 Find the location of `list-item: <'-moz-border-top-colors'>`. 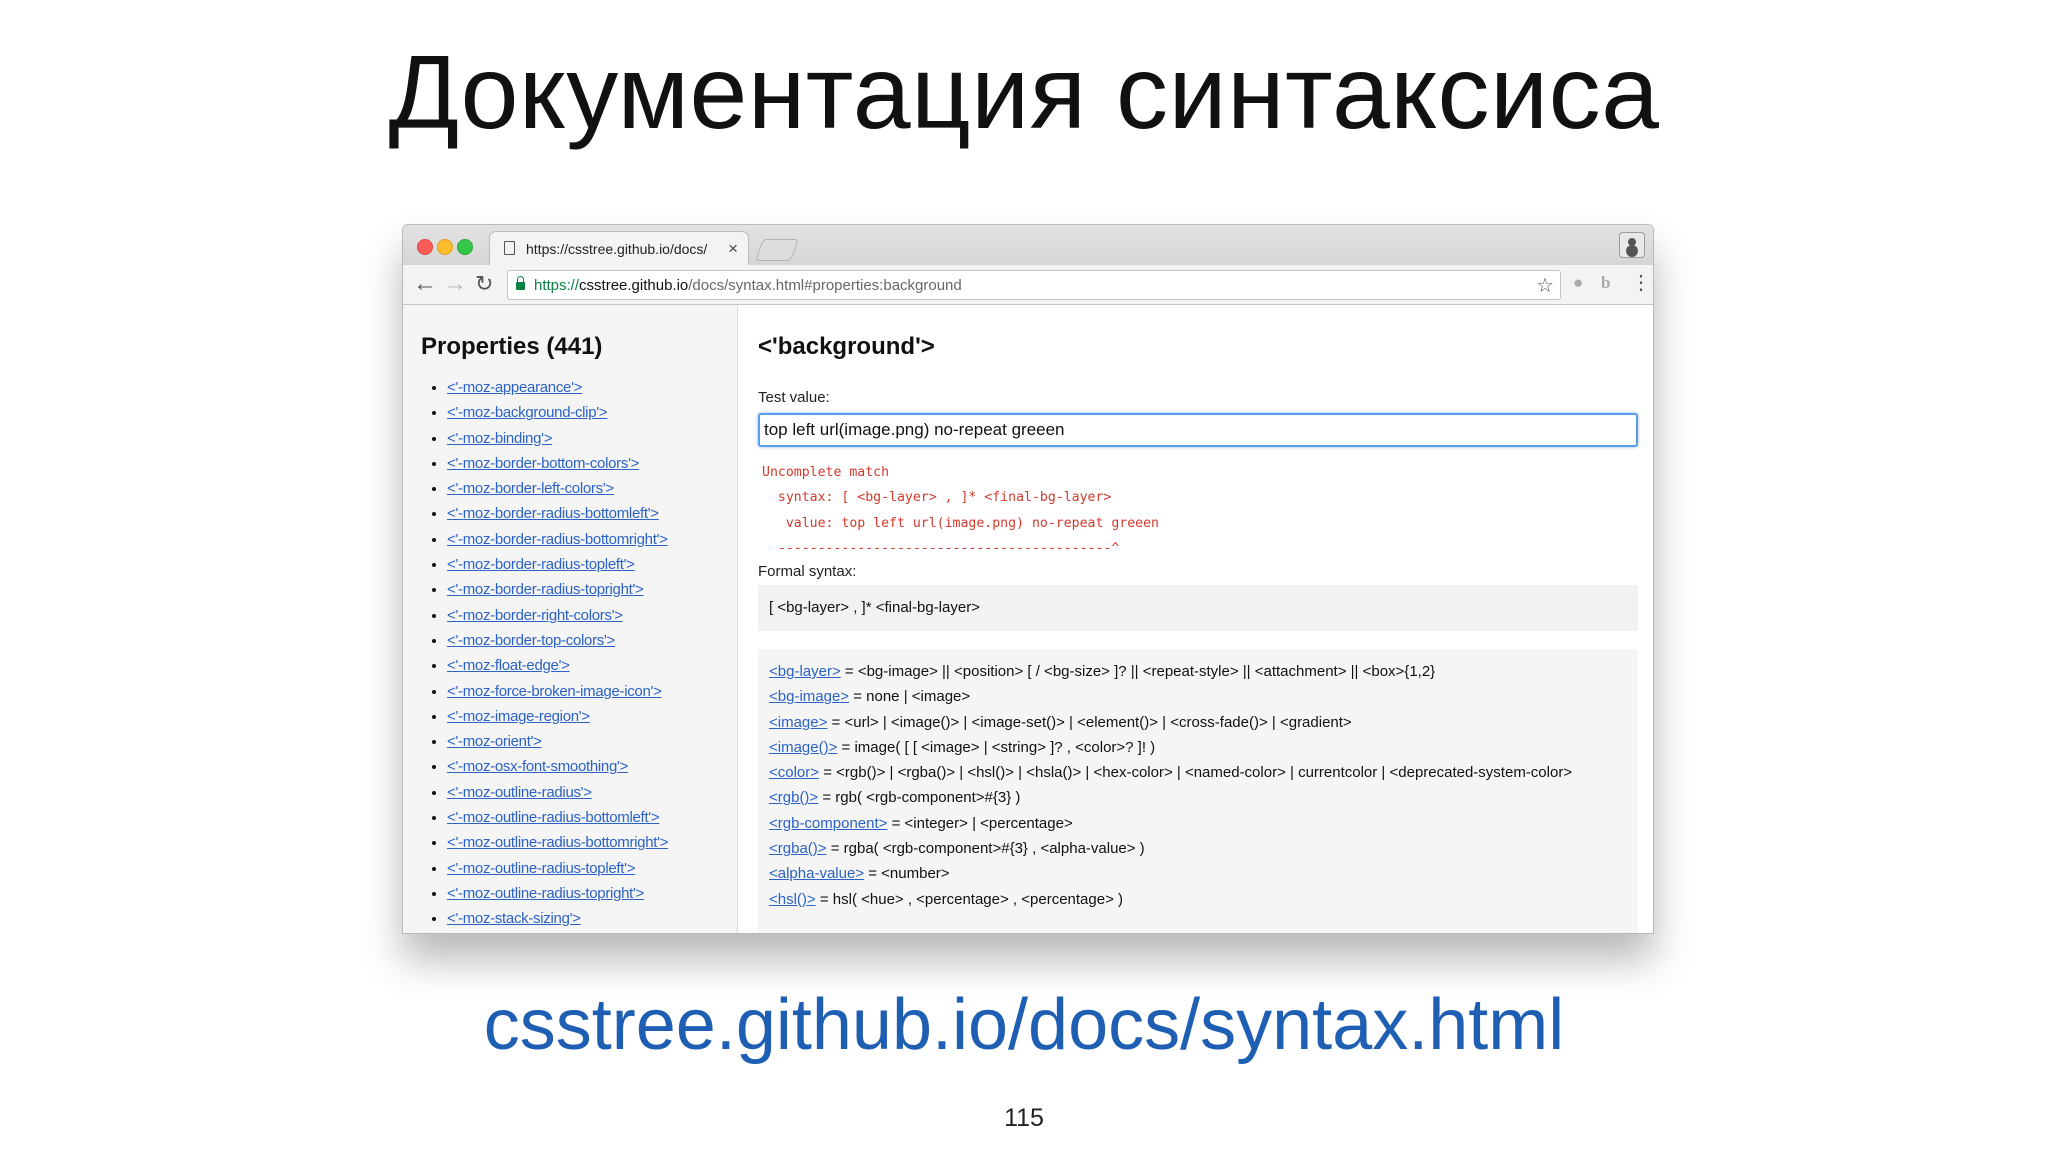

list-item: <'-moz-border-top-colors'> is located at coordinates (557, 640).